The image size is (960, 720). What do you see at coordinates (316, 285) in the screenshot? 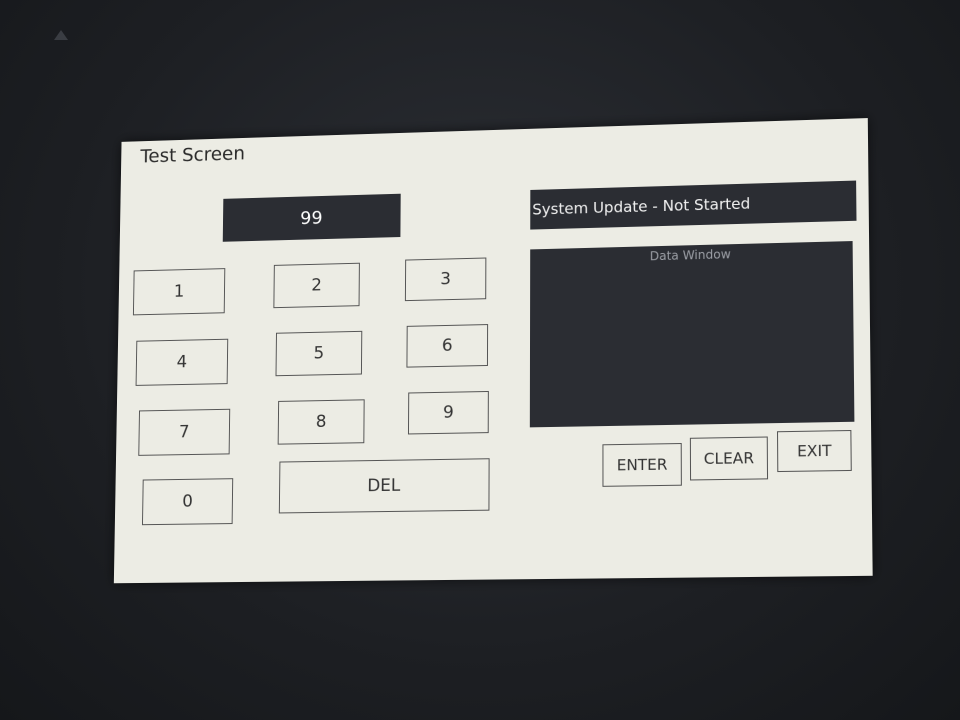
I see `key-2-button: 2` at bounding box center [316, 285].